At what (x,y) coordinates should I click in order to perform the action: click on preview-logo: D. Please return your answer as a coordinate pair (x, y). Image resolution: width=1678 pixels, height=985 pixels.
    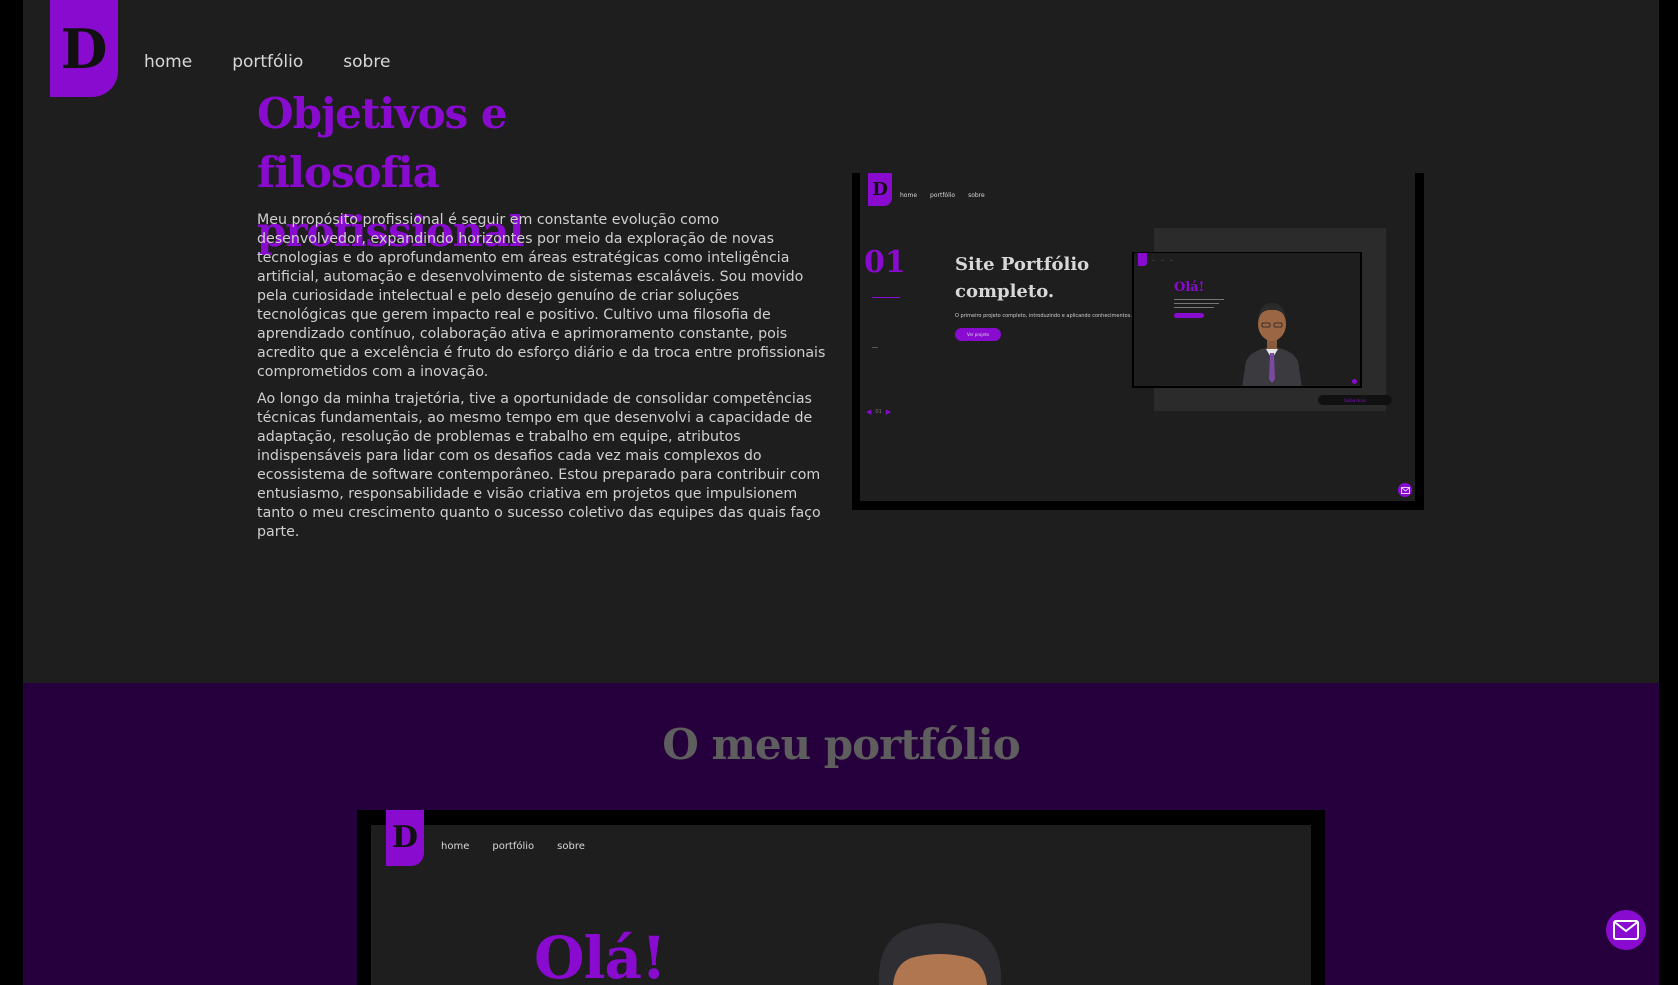
    Looking at the image, I should click on (880, 189).